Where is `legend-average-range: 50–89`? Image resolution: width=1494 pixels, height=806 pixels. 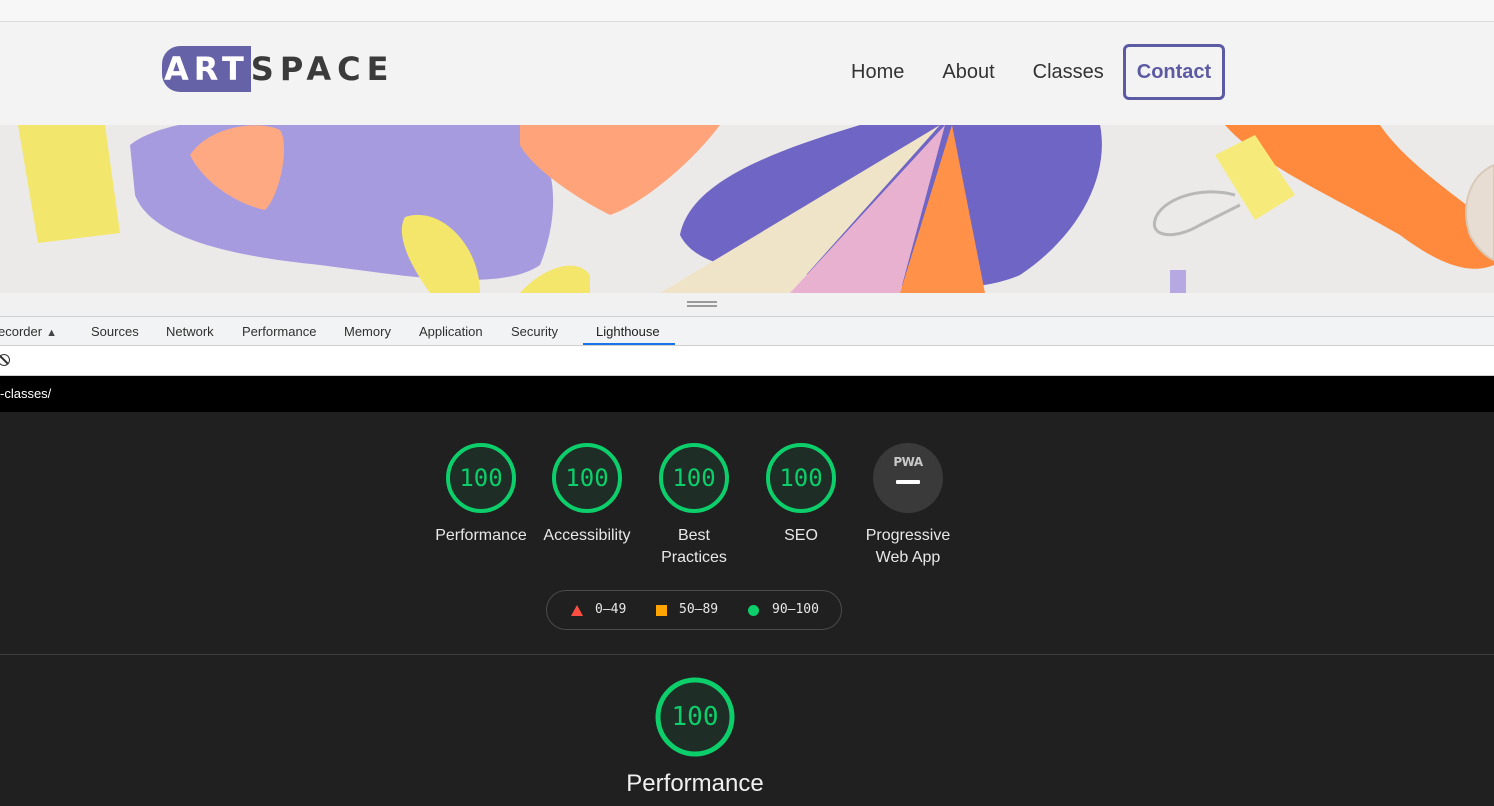 legend-average-range: 50–89 is located at coordinates (699, 609).